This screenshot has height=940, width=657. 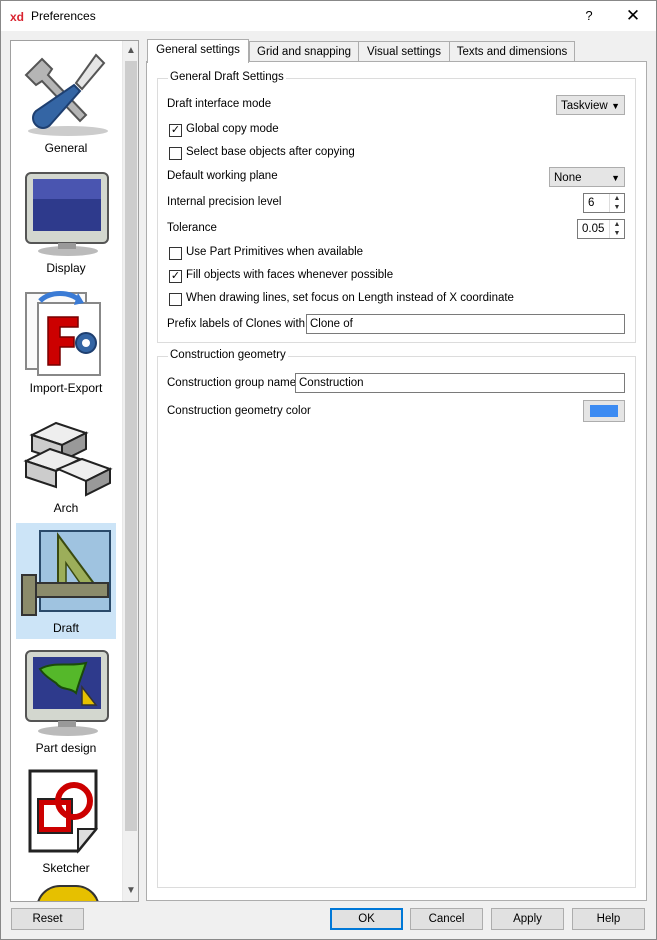 I want to click on select-base-label: Select base objects after copying, so click(x=270, y=152).